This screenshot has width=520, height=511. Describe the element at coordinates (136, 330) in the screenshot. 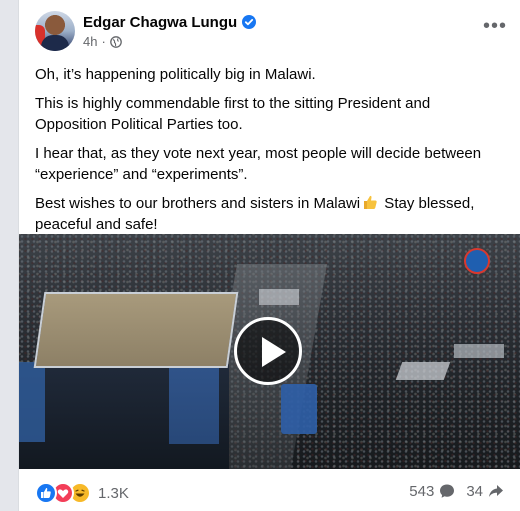

I see `video-stage-roof` at that location.